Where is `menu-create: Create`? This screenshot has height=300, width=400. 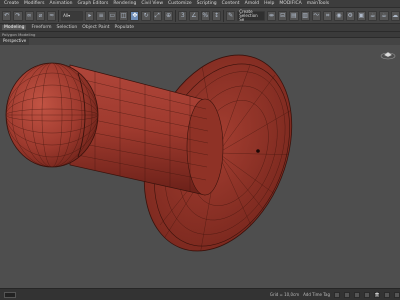 menu-create: Create is located at coordinates (11, 3).